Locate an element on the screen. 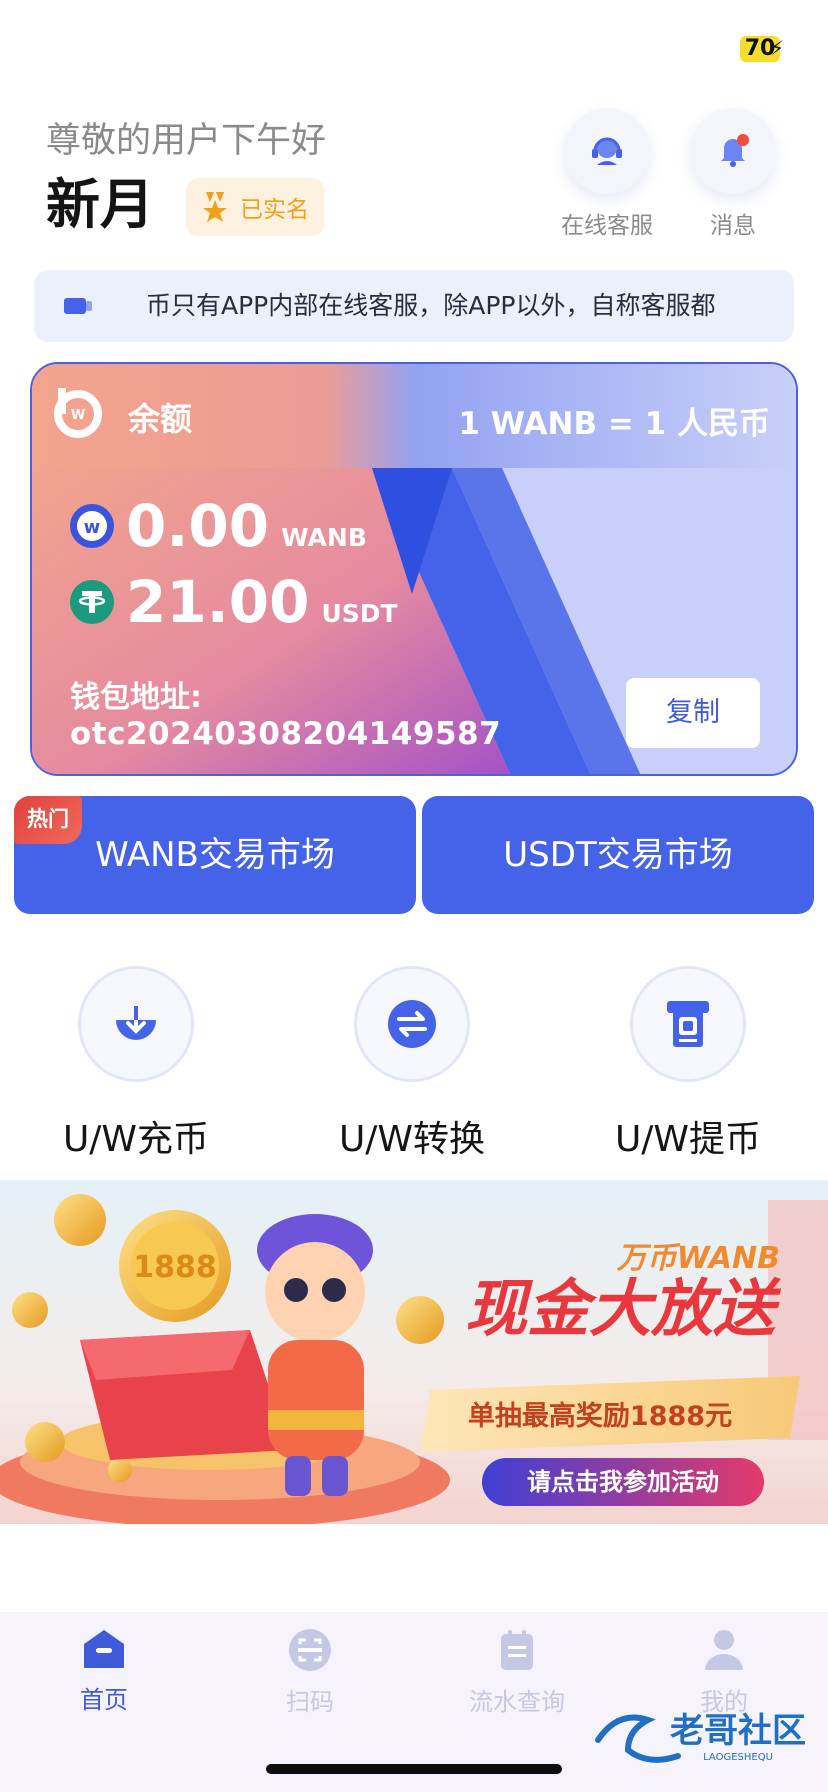 Image resolution: width=828 pixels, height=1792 pixels. customer-service-label: 在线客服 is located at coordinates (607, 226).